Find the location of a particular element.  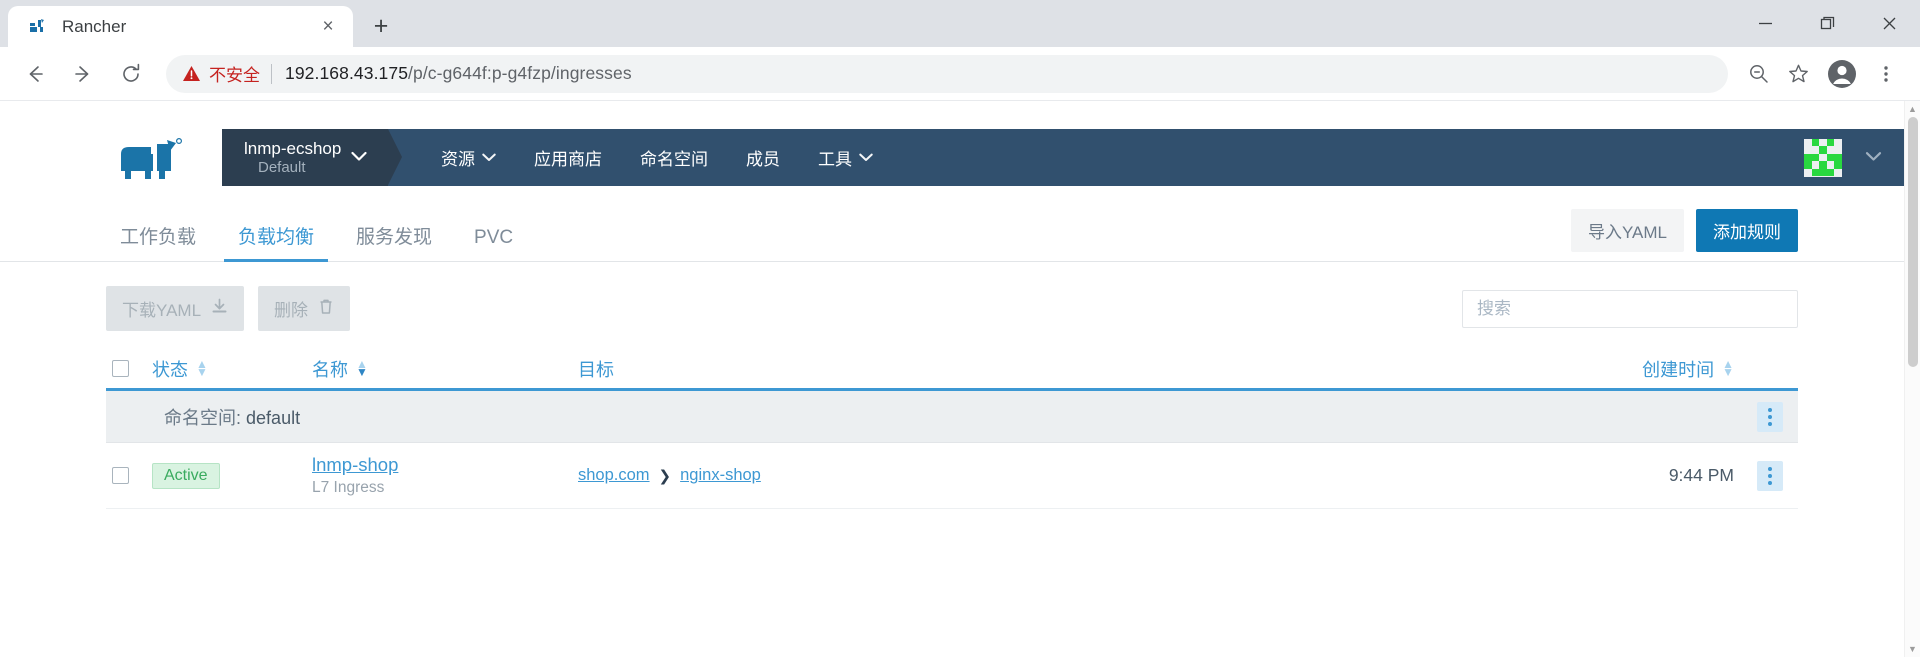

nav-label: 资源 is located at coordinates (458, 159).